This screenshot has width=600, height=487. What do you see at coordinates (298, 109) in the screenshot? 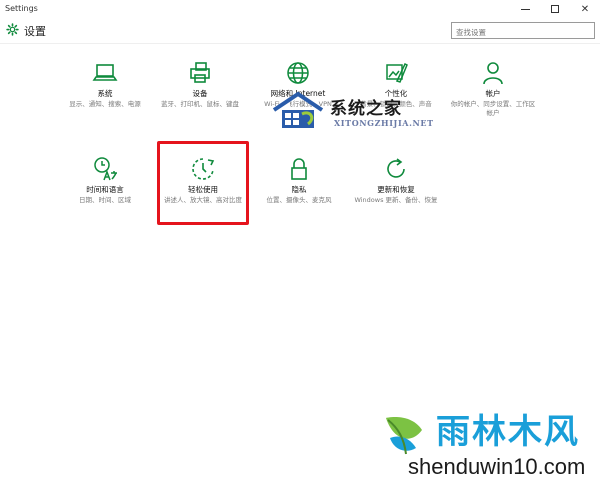
I see `house-logo-icon` at bounding box center [298, 109].